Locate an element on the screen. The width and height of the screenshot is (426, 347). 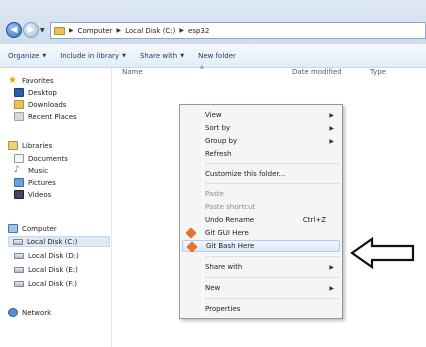
column-header-date-modified: Date modified is located at coordinates (317, 75).